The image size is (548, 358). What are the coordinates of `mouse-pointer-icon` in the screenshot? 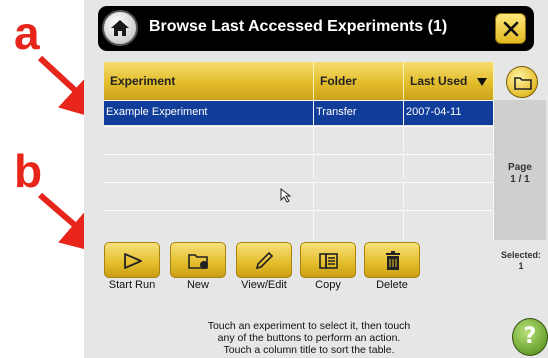 It's located at (286, 195).